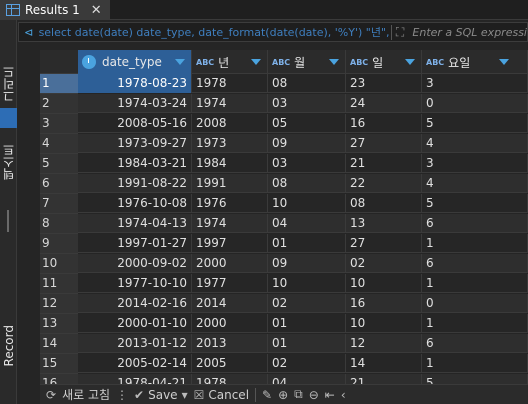  I want to click on more-icon: ⋮, so click(122, 395).